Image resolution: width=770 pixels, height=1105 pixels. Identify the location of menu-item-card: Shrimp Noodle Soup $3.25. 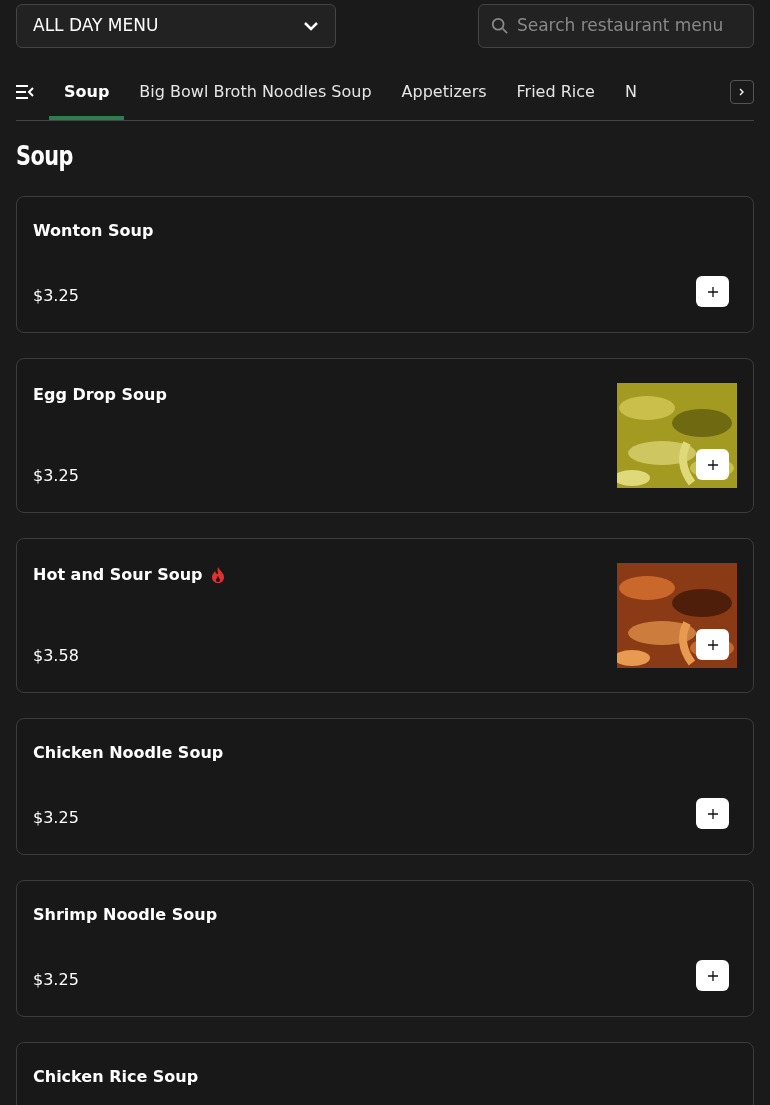
(385, 948).